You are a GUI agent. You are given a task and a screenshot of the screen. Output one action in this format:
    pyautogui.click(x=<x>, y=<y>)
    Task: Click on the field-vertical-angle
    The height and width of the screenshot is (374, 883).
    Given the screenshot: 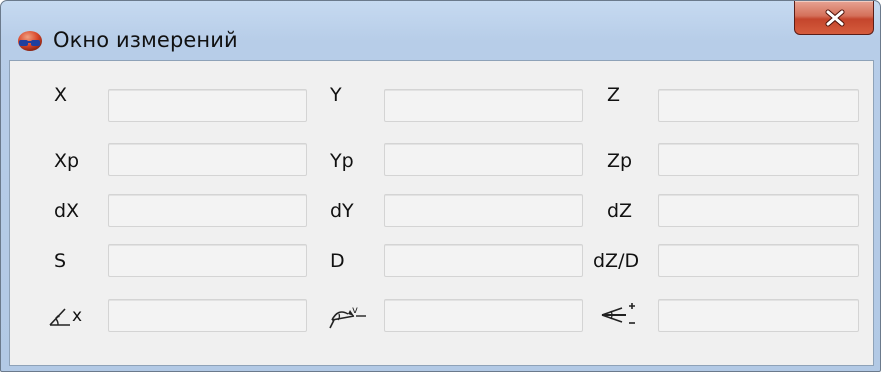 What is the action you would take?
    pyautogui.click(x=483, y=315)
    